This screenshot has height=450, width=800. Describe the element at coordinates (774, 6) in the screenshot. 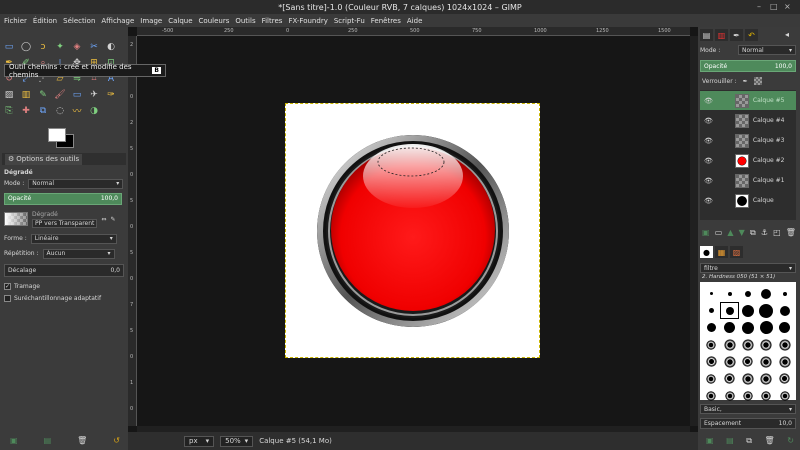

I see `maximize-button: □` at that location.